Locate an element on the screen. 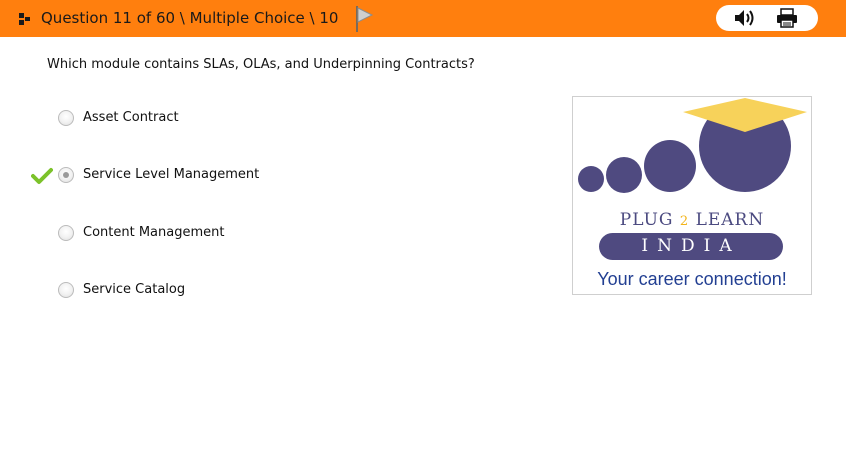  flag-icon is located at coordinates (364, 18).